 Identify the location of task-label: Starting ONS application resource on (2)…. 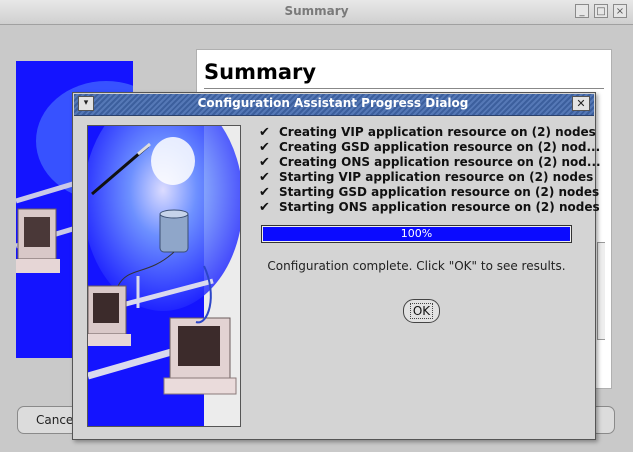
(439, 207).